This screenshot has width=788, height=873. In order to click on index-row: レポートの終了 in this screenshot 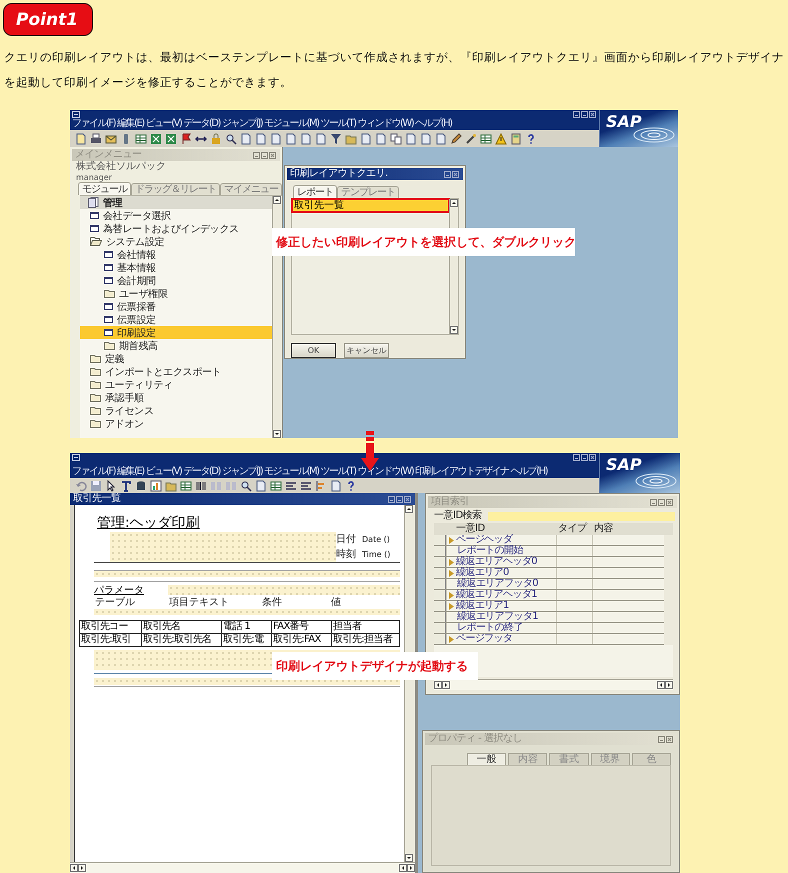, I will do `click(549, 628)`.